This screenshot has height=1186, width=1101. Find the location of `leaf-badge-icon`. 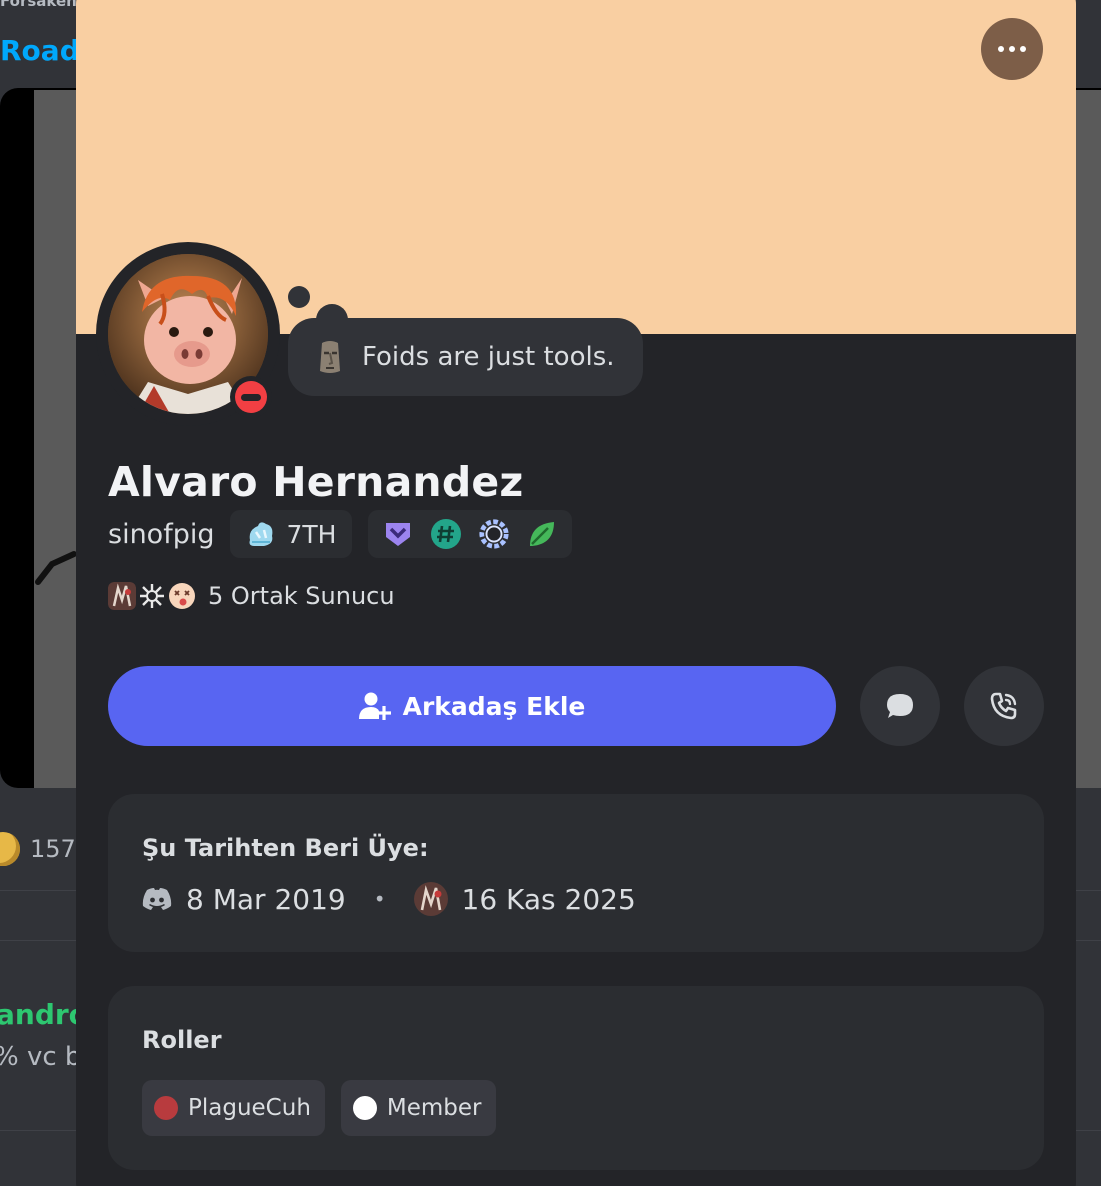

leaf-badge-icon is located at coordinates (542, 534).